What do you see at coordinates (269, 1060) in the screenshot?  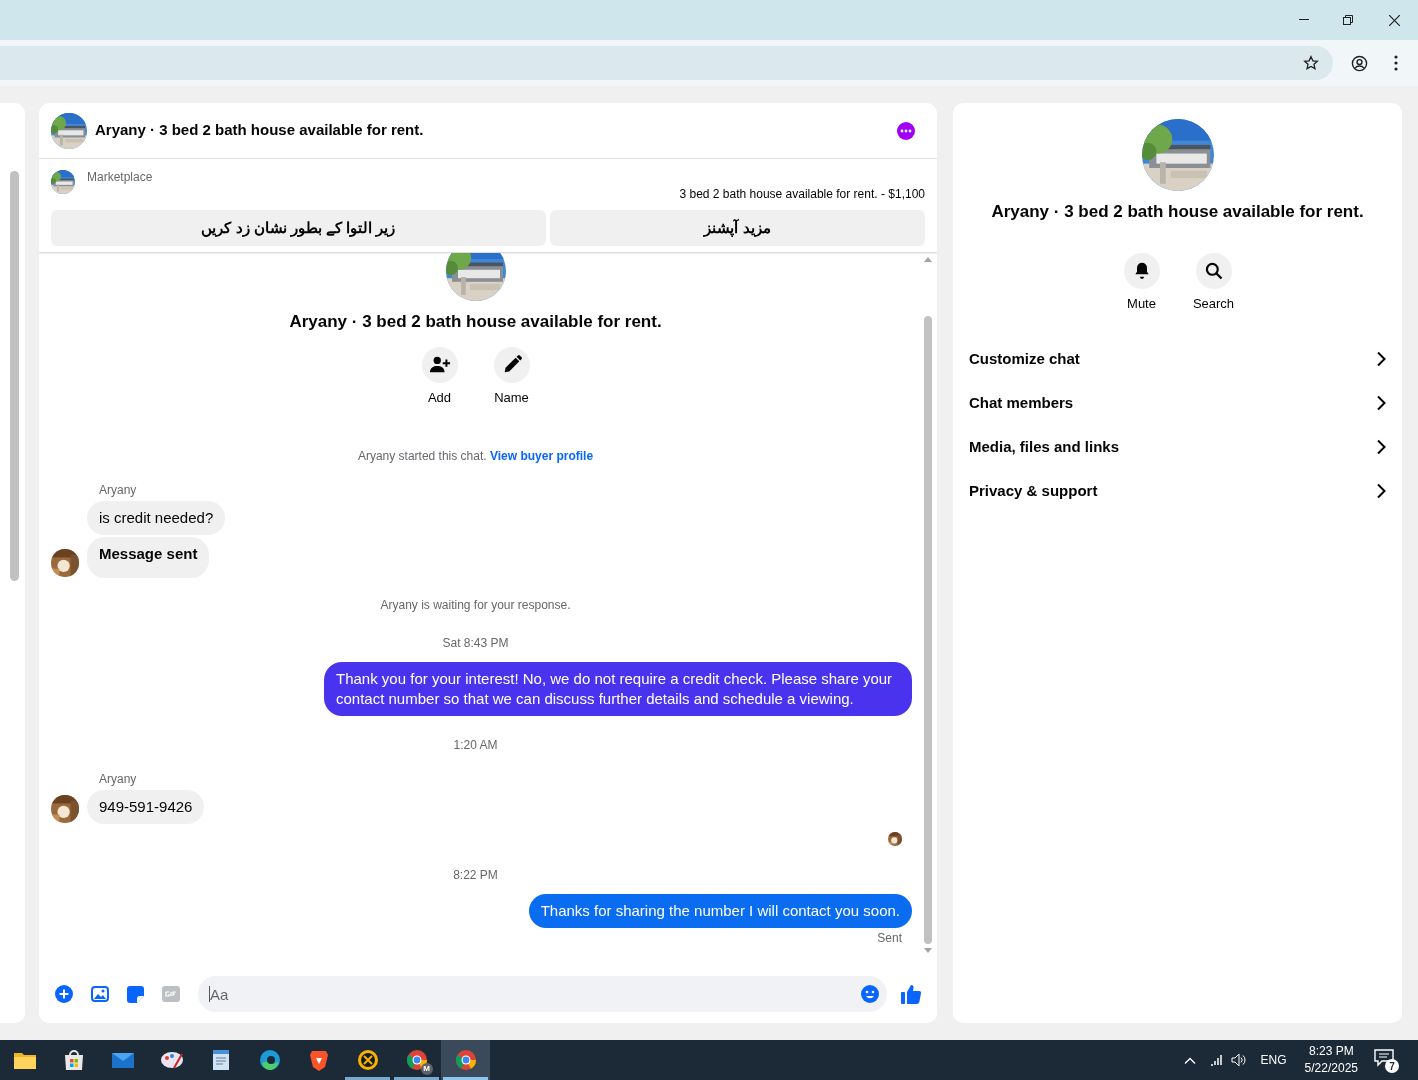 I see `swirl-icon` at bounding box center [269, 1060].